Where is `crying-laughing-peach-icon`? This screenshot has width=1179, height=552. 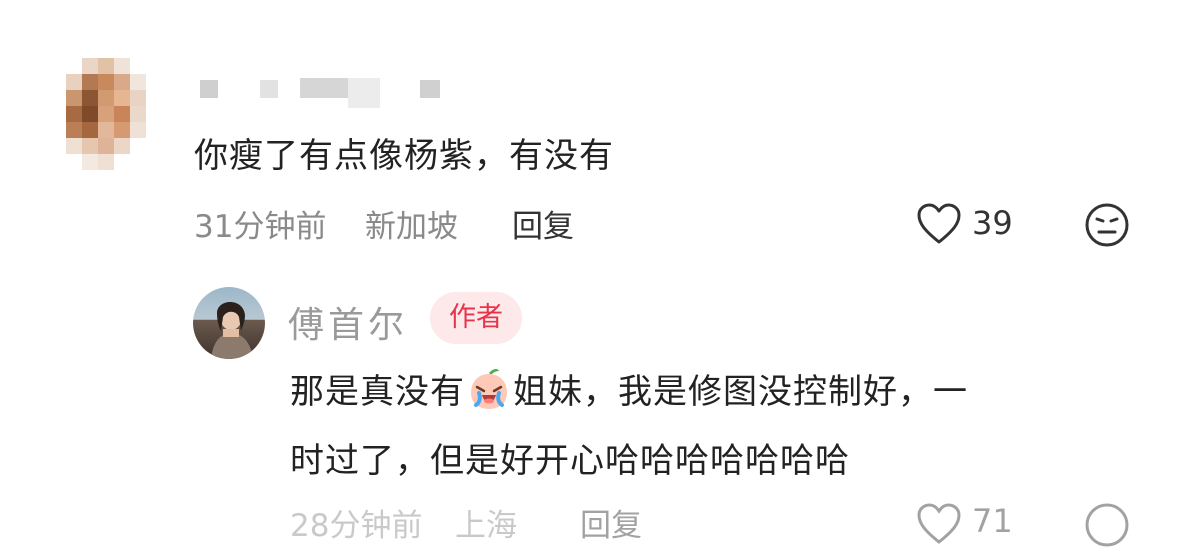
crying-laughing-peach-icon is located at coordinates (489, 389).